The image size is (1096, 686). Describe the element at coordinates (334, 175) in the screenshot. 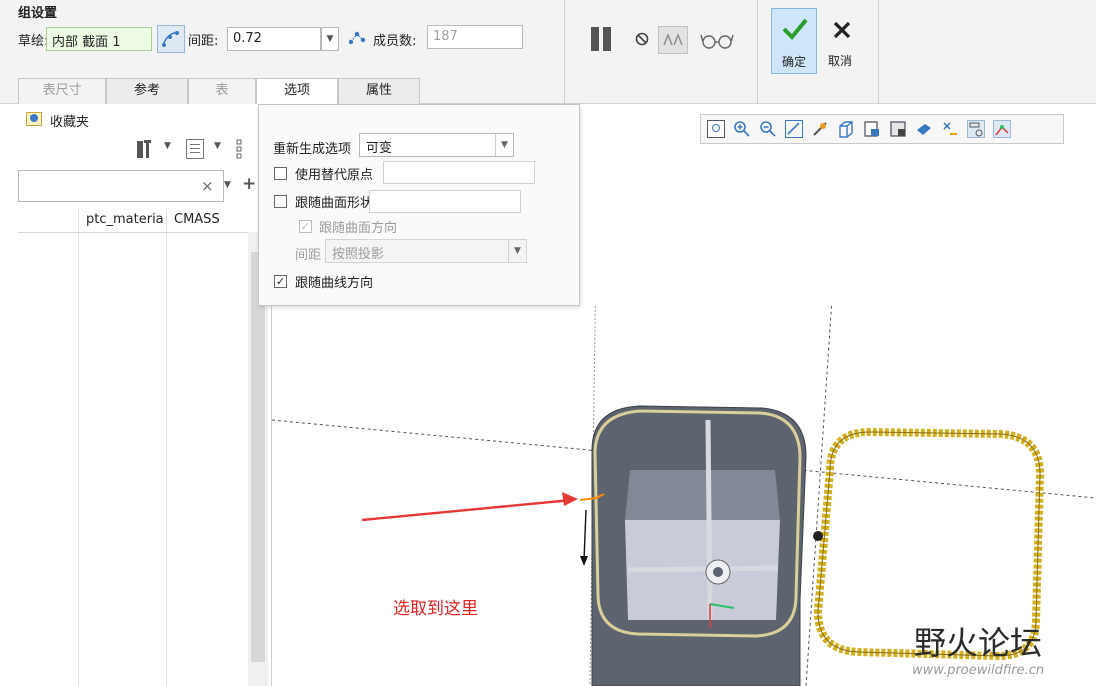

I see `use-alt-origin-label: 使用替代原点` at that location.